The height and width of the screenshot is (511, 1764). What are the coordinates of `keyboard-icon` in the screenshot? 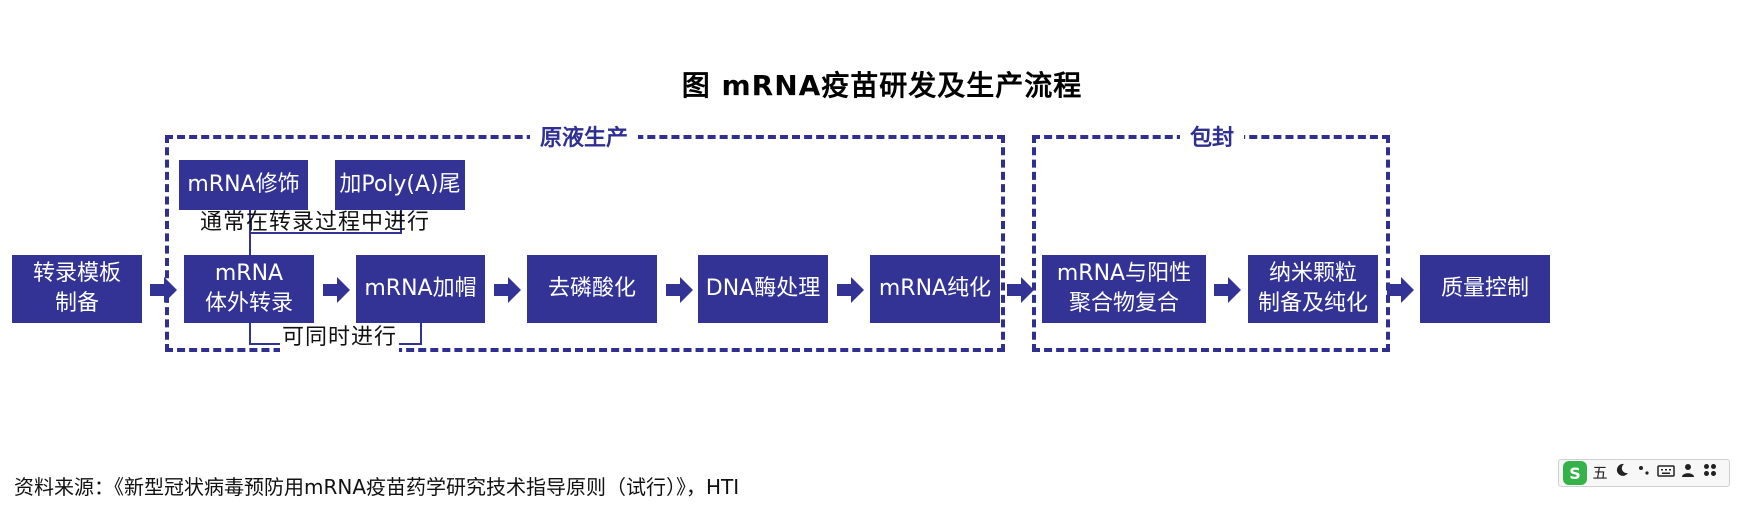 It's located at (1666, 473).